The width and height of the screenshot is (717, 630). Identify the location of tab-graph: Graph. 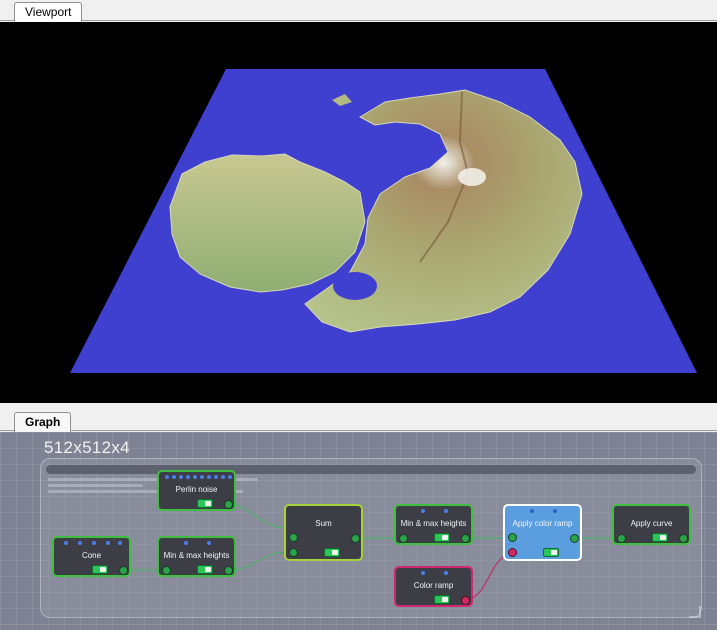
(43, 422).